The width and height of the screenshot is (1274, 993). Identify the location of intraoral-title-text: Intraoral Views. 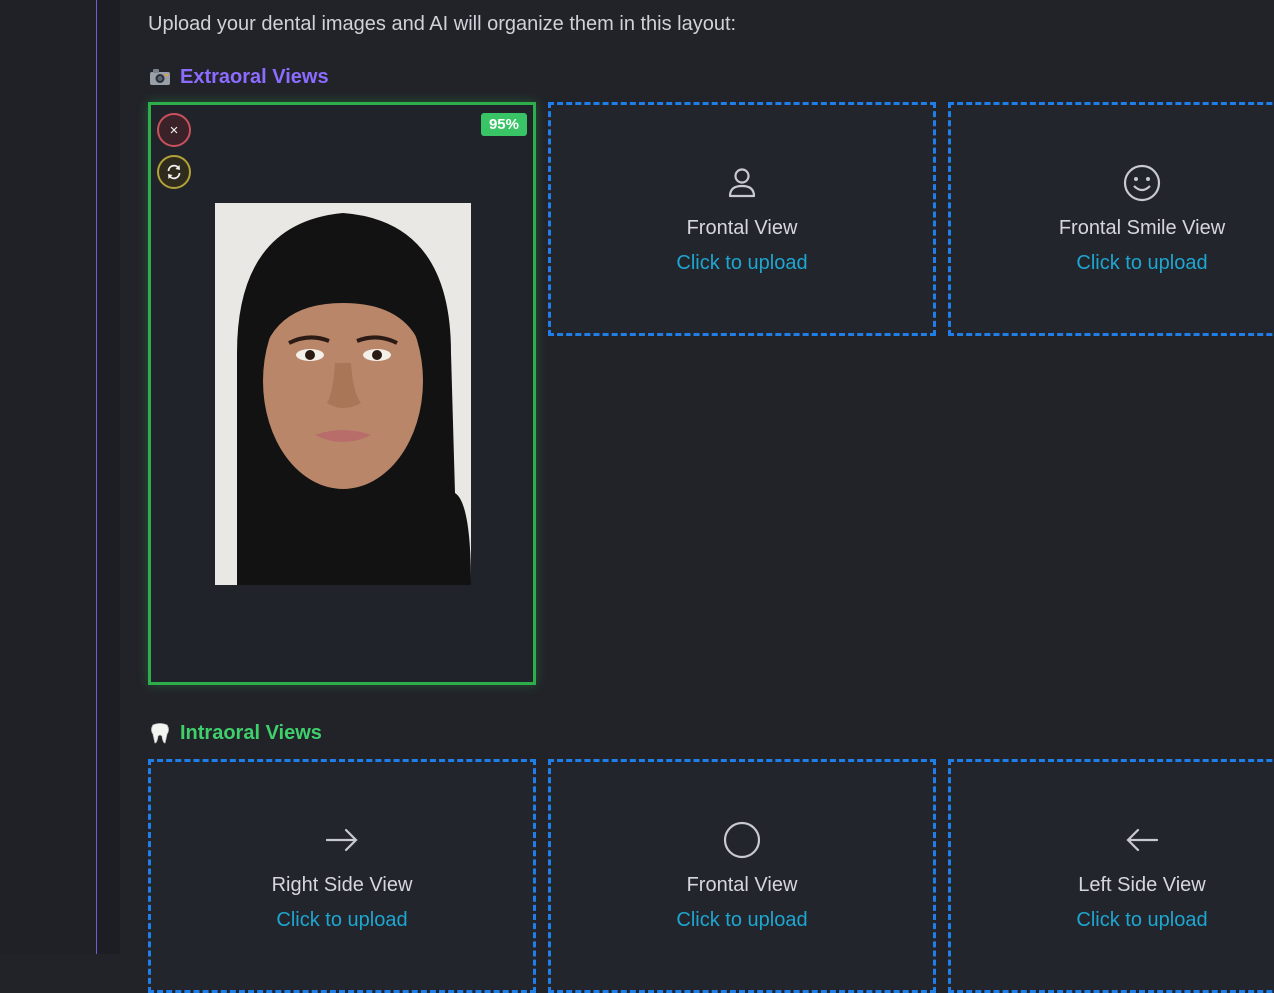
(251, 732).